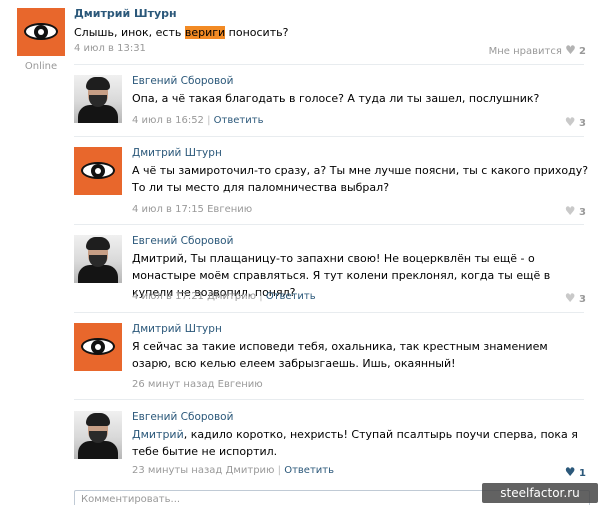 The image size is (600, 505). Describe the element at coordinates (168, 296) in the screenshot. I see `comment-date: 4 июл в 17:21` at that location.